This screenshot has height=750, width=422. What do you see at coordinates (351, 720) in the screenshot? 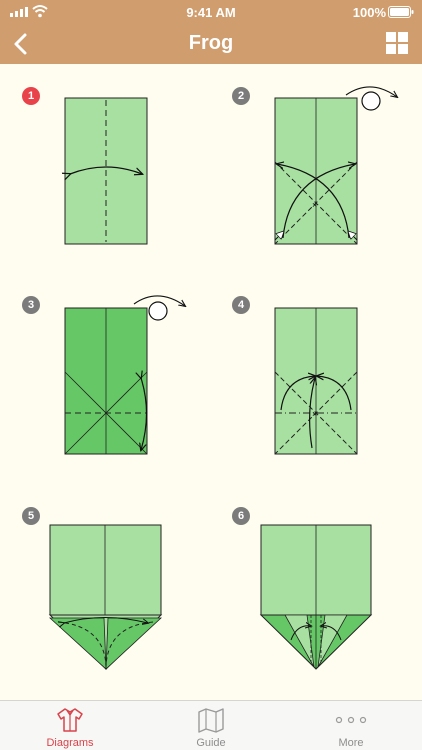
I see `more-dots-icon` at bounding box center [351, 720].